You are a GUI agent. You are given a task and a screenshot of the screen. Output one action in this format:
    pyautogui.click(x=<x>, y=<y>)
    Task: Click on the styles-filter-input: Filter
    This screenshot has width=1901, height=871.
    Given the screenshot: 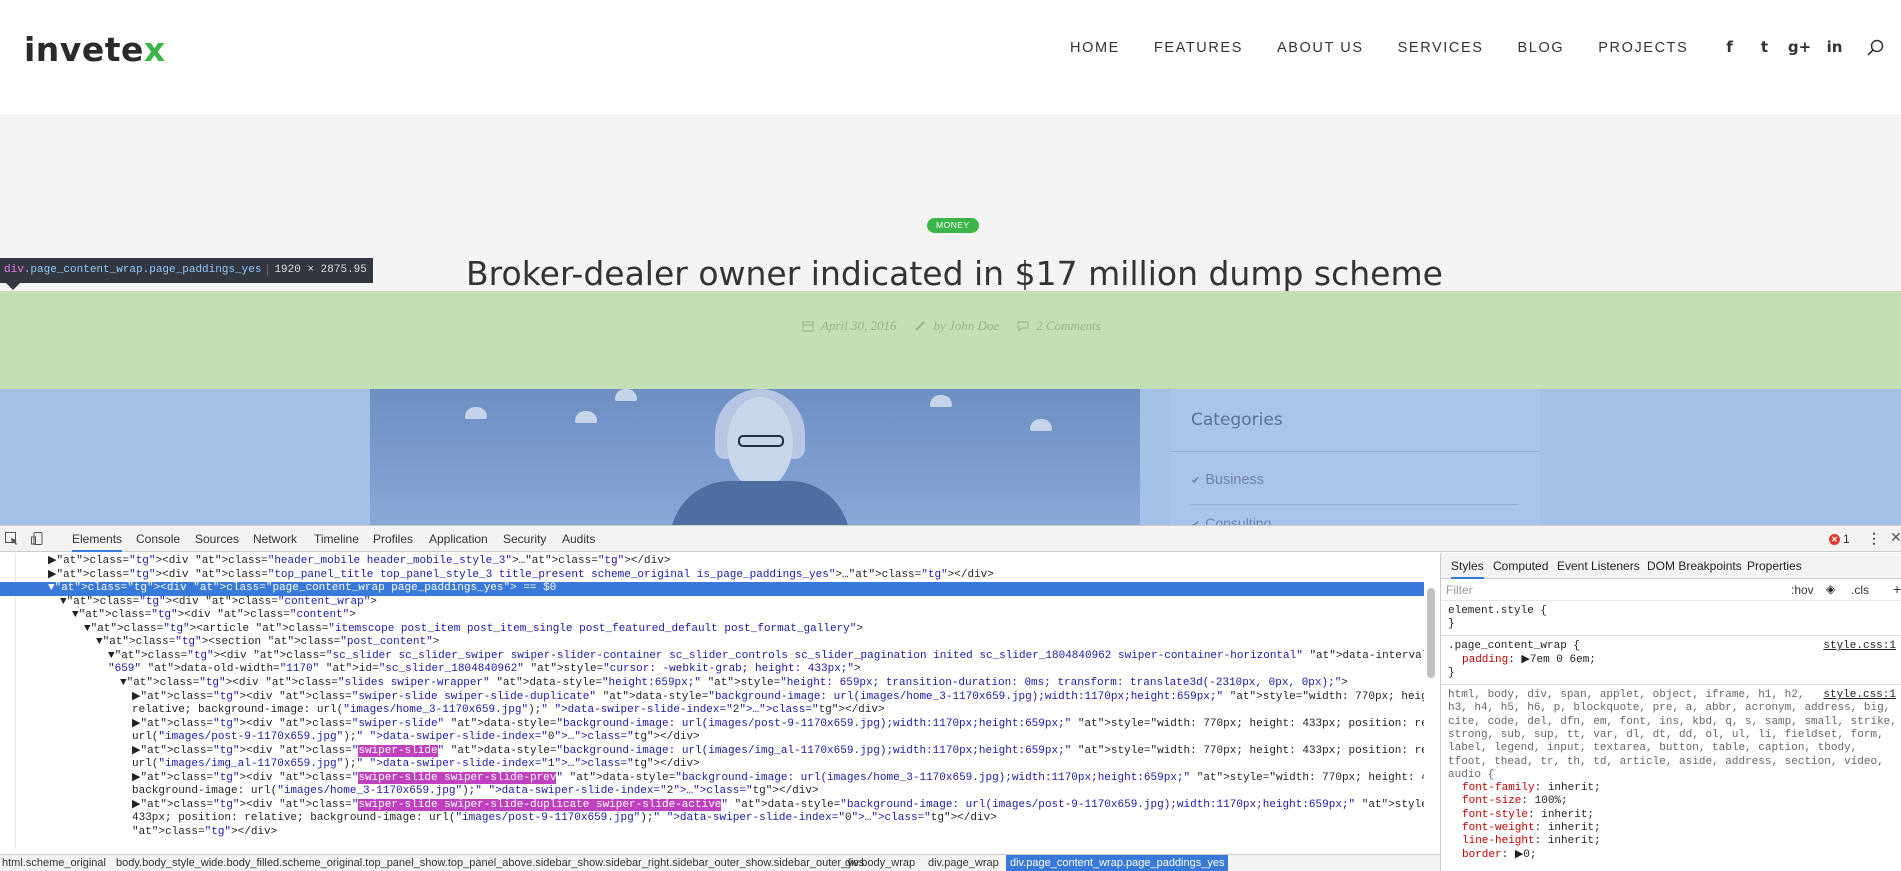 What is the action you would take?
    pyautogui.click(x=1459, y=590)
    